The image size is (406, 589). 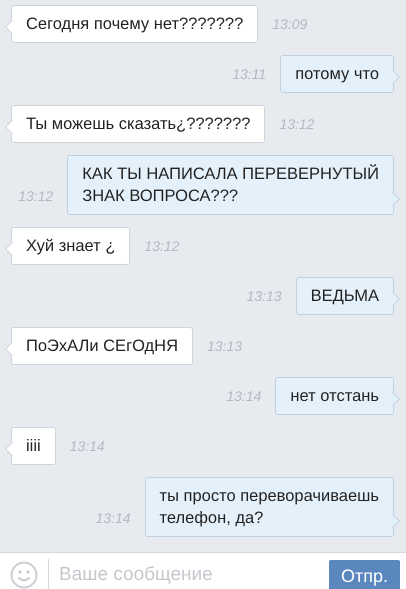 I want to click on send-button: Отпр., so click(x=364, y=574).